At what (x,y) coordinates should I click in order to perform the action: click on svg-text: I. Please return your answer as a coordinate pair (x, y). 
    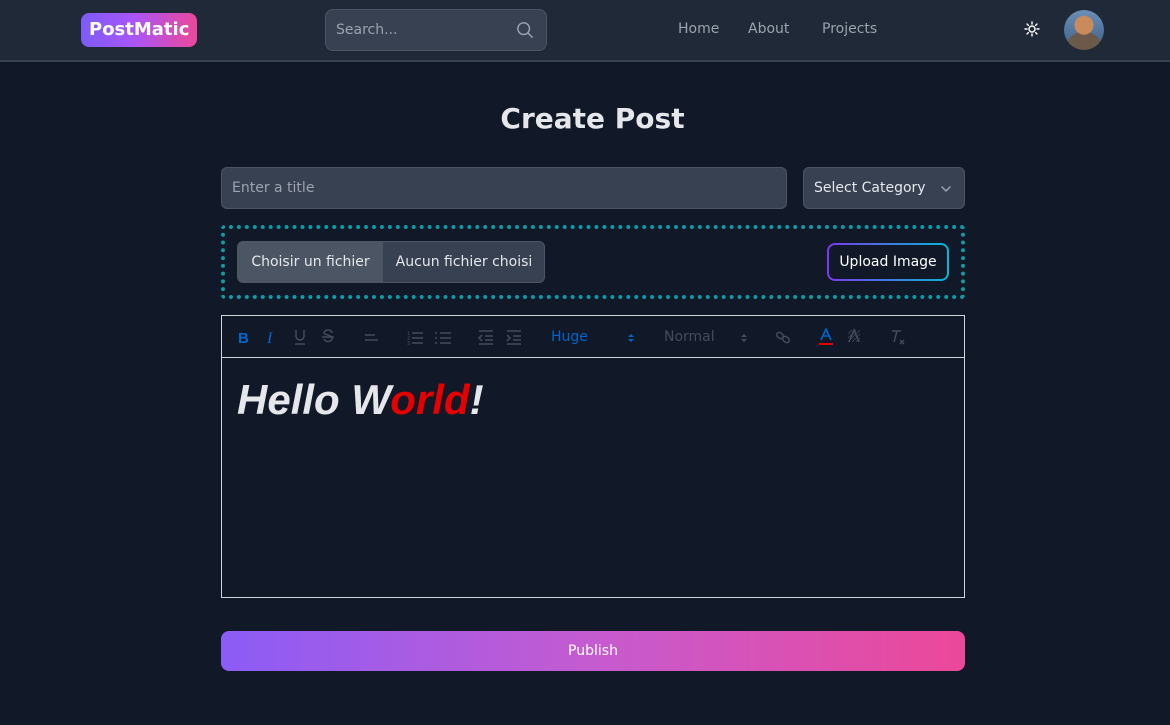
    Looking at the image, I should click on (269, 338).